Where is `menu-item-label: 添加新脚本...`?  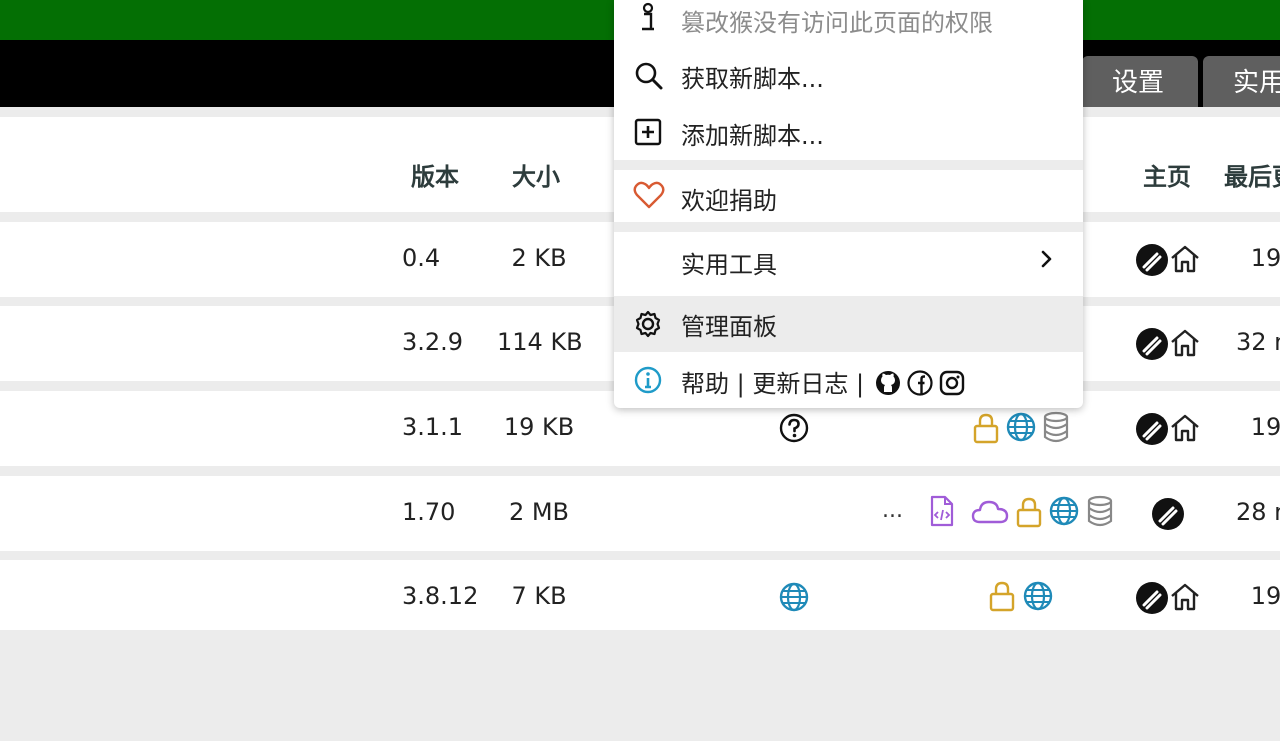
menu-item-label: 添加新脚本... is located at coordinates (752, 136).